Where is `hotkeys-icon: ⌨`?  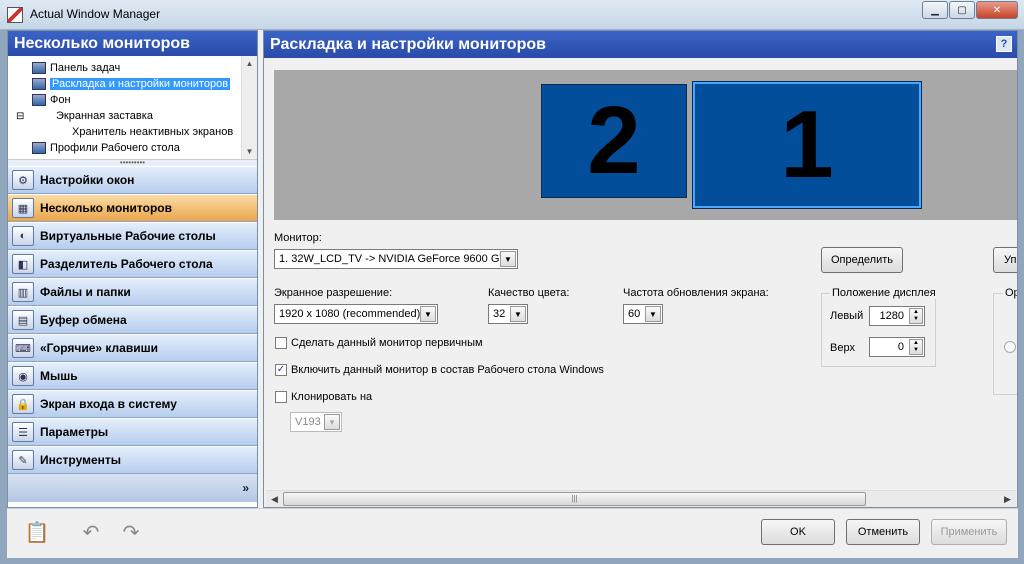 hotkeys-icon: ⌨ is located at coordinates (23, 348).